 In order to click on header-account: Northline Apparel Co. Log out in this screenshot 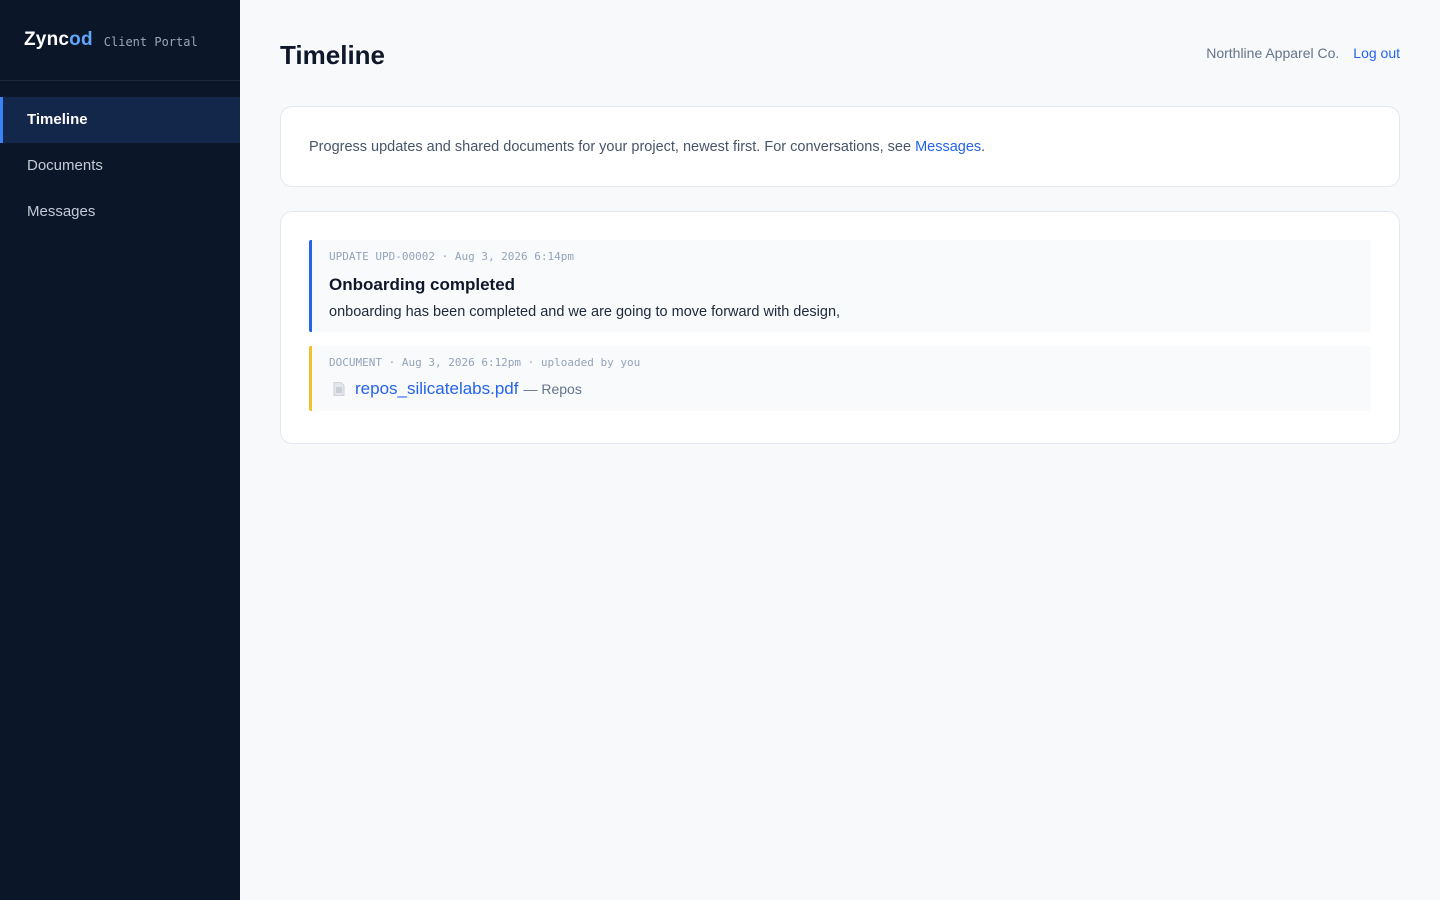, I will do `click(1303, 53)`.